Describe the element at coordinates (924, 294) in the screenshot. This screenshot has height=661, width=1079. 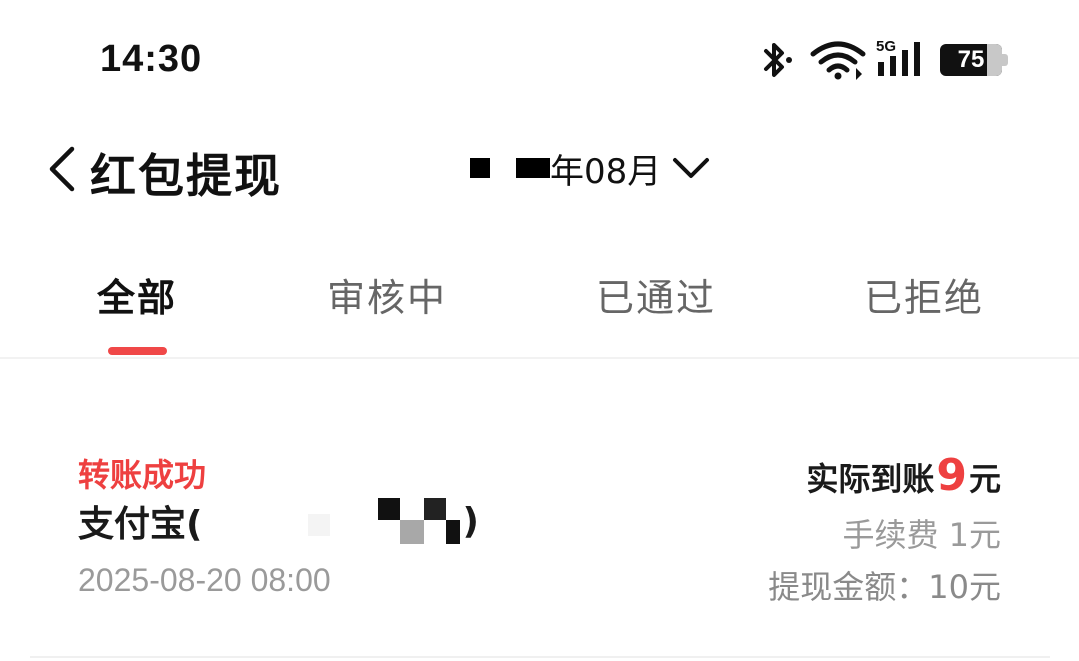
I see `tab-rejected: 已拒绝` at that location.